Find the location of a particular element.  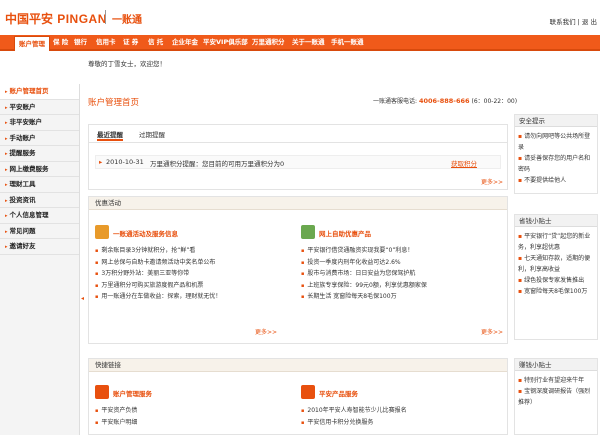

promo-right-more-link: 更多>> is located at coordinates (492, 331).